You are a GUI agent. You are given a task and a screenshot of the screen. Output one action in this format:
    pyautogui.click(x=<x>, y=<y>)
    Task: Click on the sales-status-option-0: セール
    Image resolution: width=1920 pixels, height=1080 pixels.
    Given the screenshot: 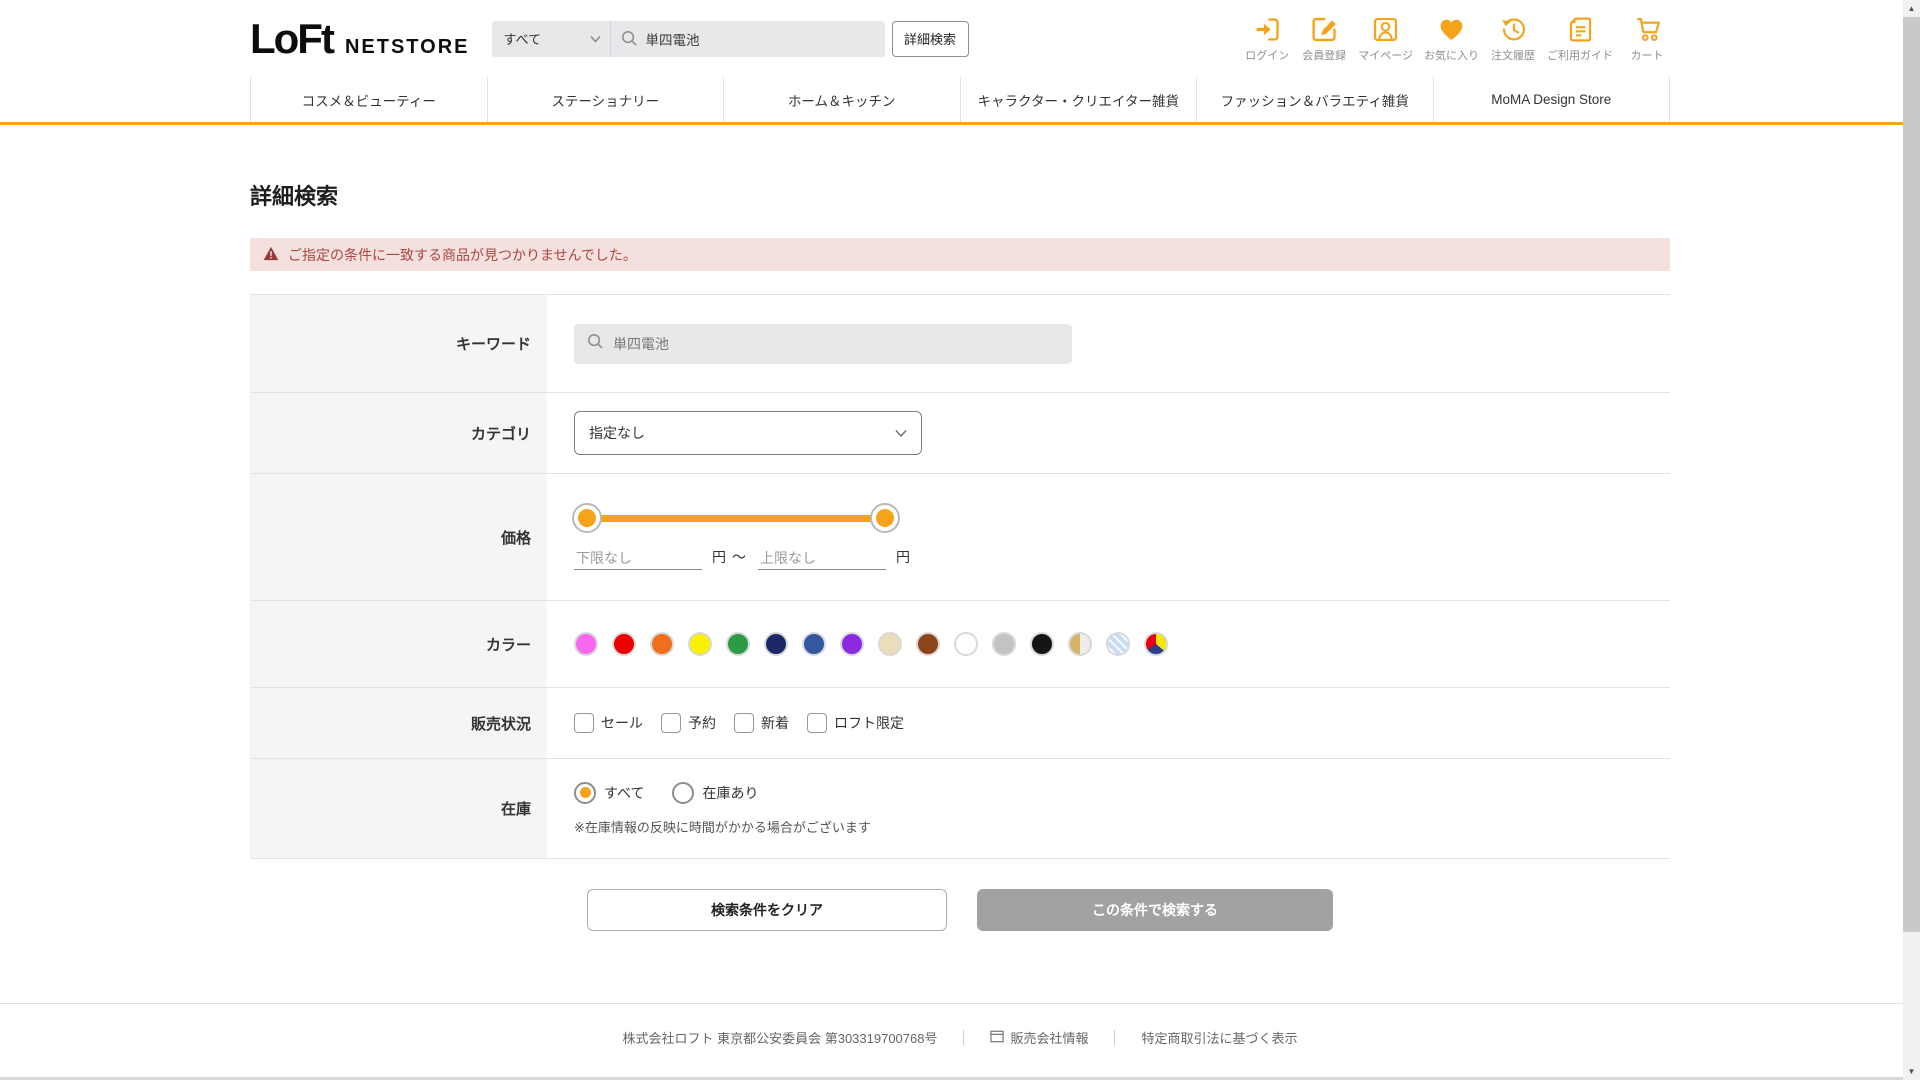 What is the action you would take?
    pyautogui.click(x=608, y=723)
    